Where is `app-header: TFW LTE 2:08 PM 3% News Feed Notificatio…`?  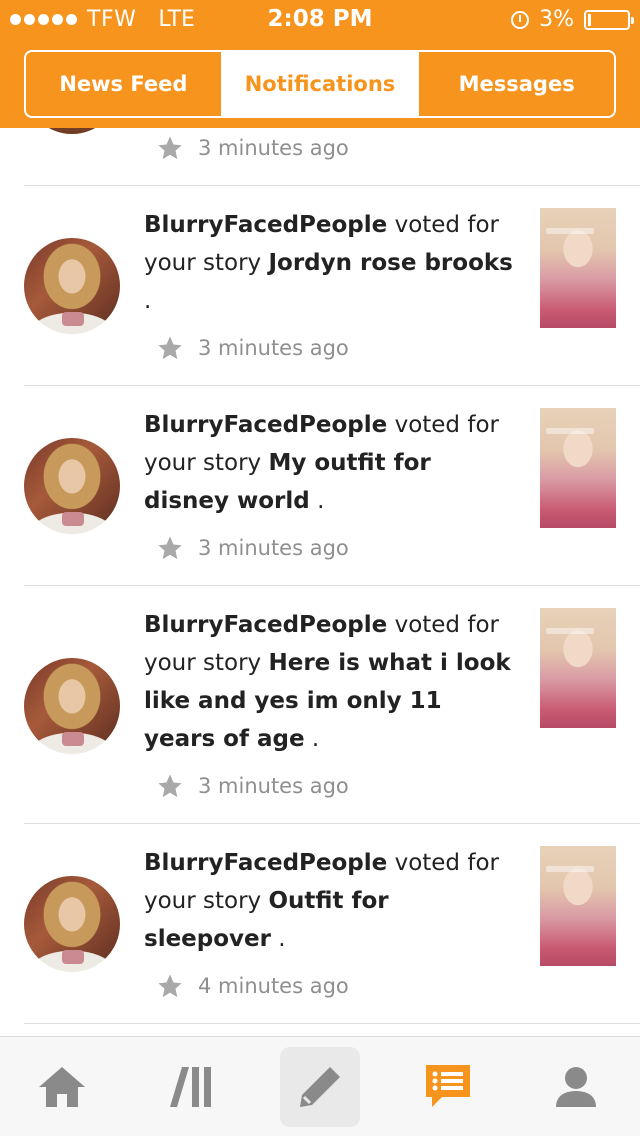 app-header: TFW LTE 2:08 PM 3% News Feed Notificatio… is located at coordinates (320, 64).